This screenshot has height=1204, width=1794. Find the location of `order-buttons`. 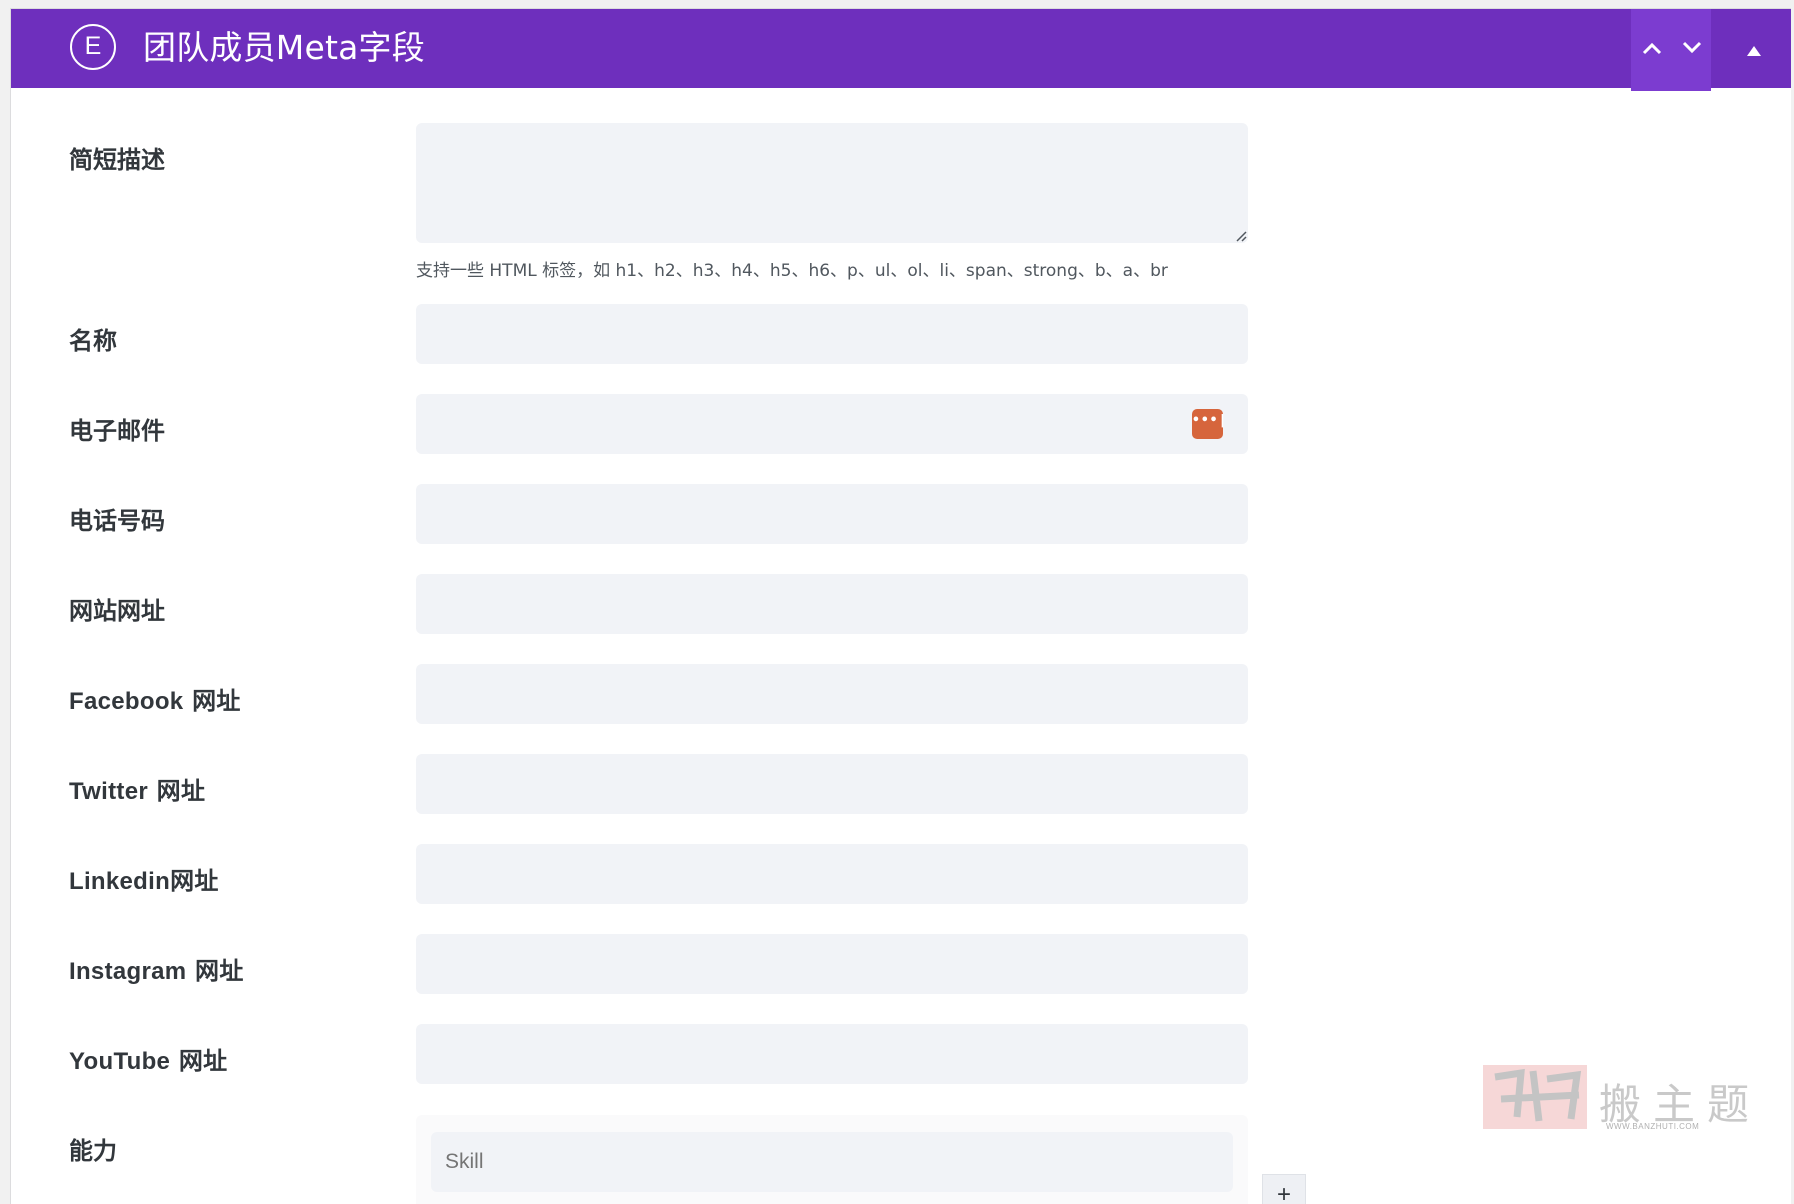

order-buttons is located at coordinates (1671, 50).